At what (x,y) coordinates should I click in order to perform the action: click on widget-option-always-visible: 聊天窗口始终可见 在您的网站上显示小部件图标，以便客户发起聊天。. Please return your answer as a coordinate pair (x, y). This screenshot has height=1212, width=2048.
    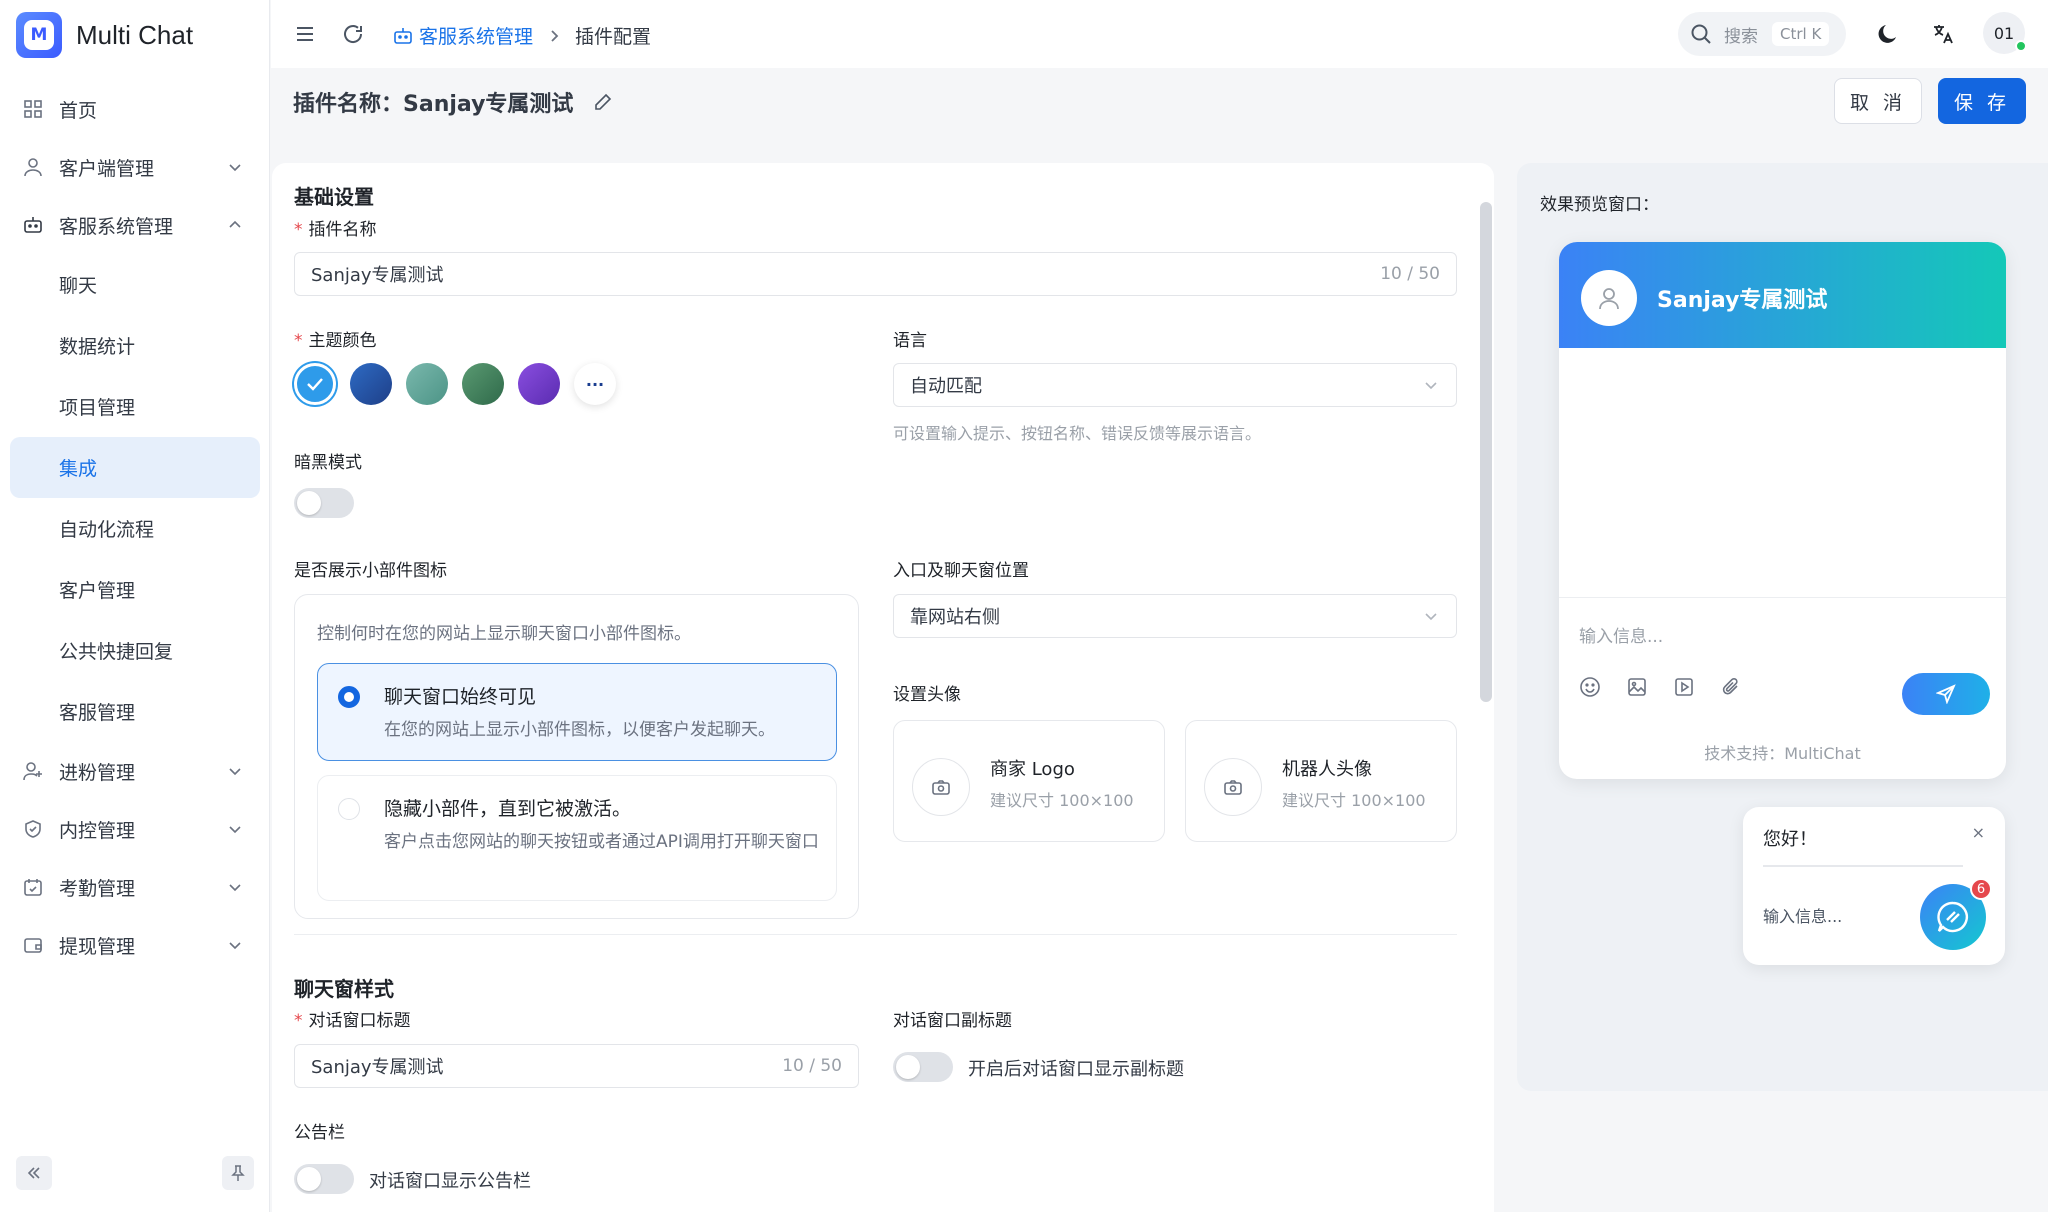
    Looking at the image, I should click on (577, 712).